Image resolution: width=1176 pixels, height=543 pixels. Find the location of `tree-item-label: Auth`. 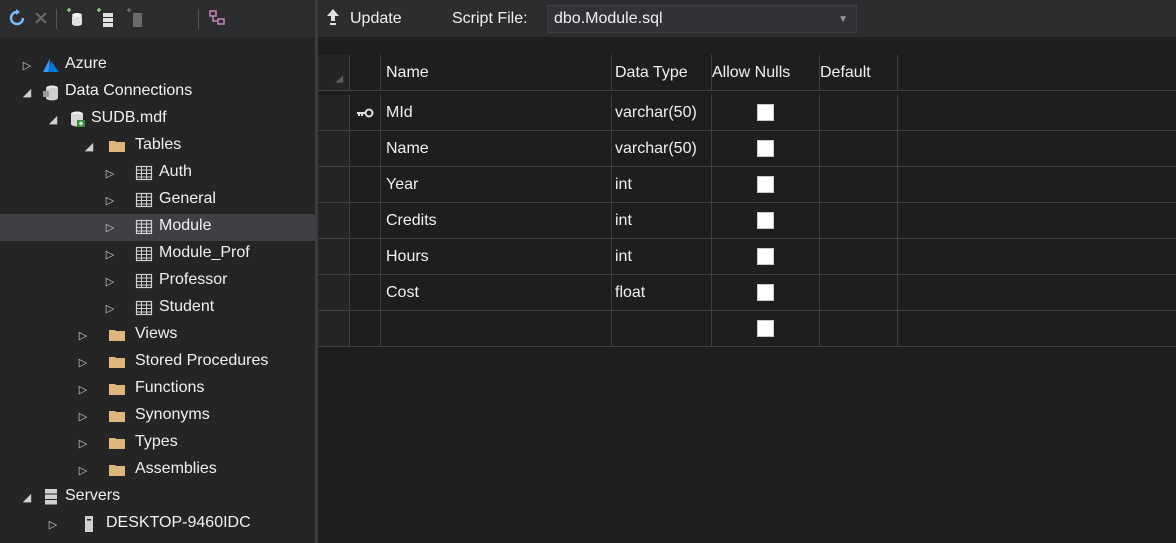

tree-item-label: Auth is located at coordinates (175, 171).